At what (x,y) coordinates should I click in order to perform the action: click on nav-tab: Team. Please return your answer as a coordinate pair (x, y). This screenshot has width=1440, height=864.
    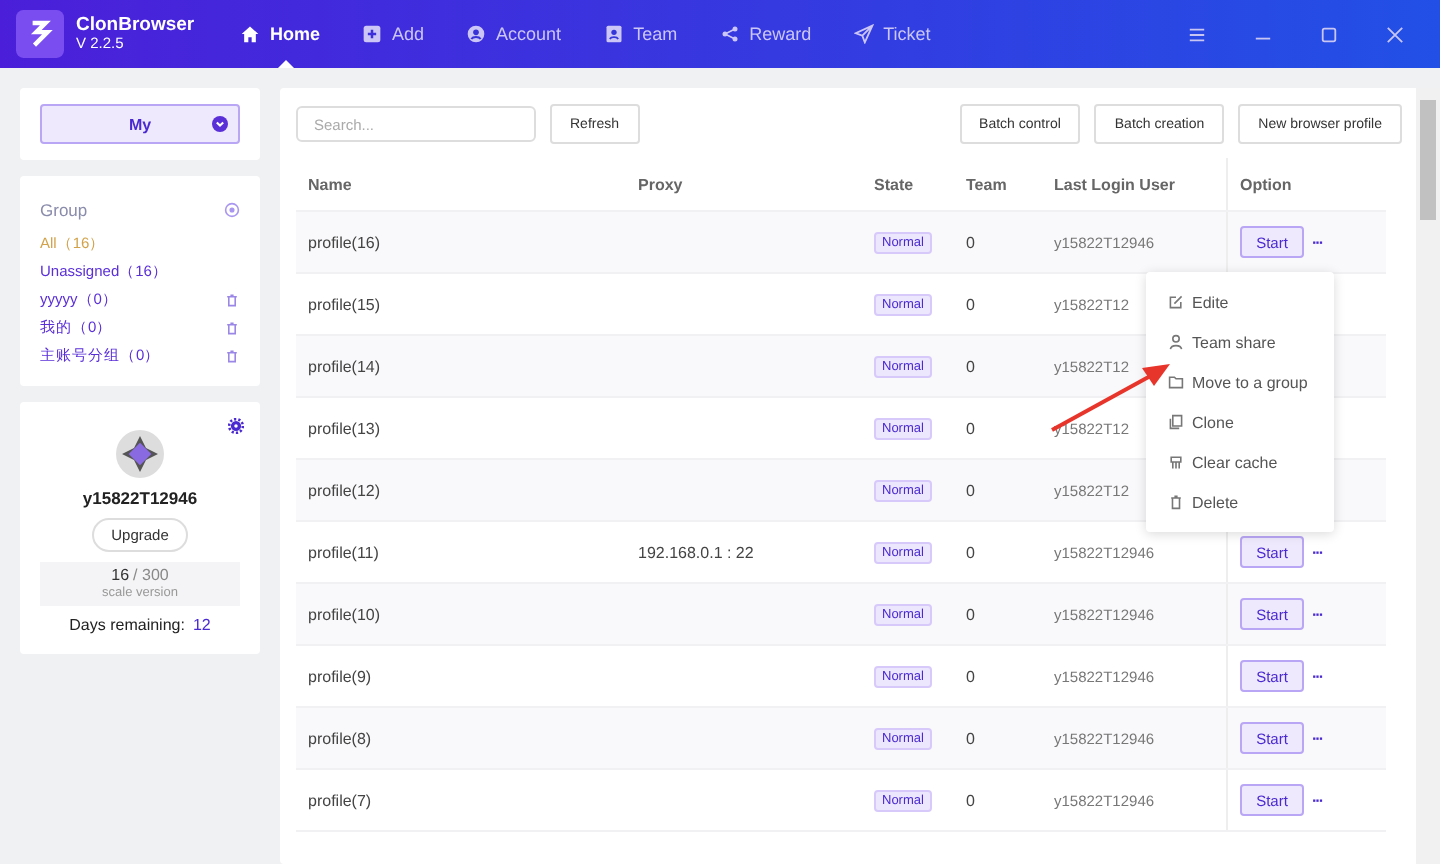
    Looking at the image, I should click on (645, 34).